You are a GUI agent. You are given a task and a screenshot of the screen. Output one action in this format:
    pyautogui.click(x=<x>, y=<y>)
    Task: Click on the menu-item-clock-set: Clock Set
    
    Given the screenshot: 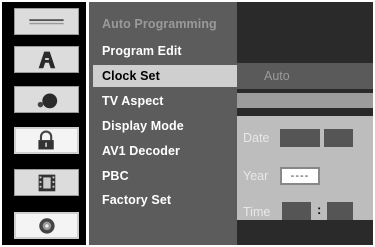 What is the action you would take?
    pyautogui.click(x=131, y=76)
    